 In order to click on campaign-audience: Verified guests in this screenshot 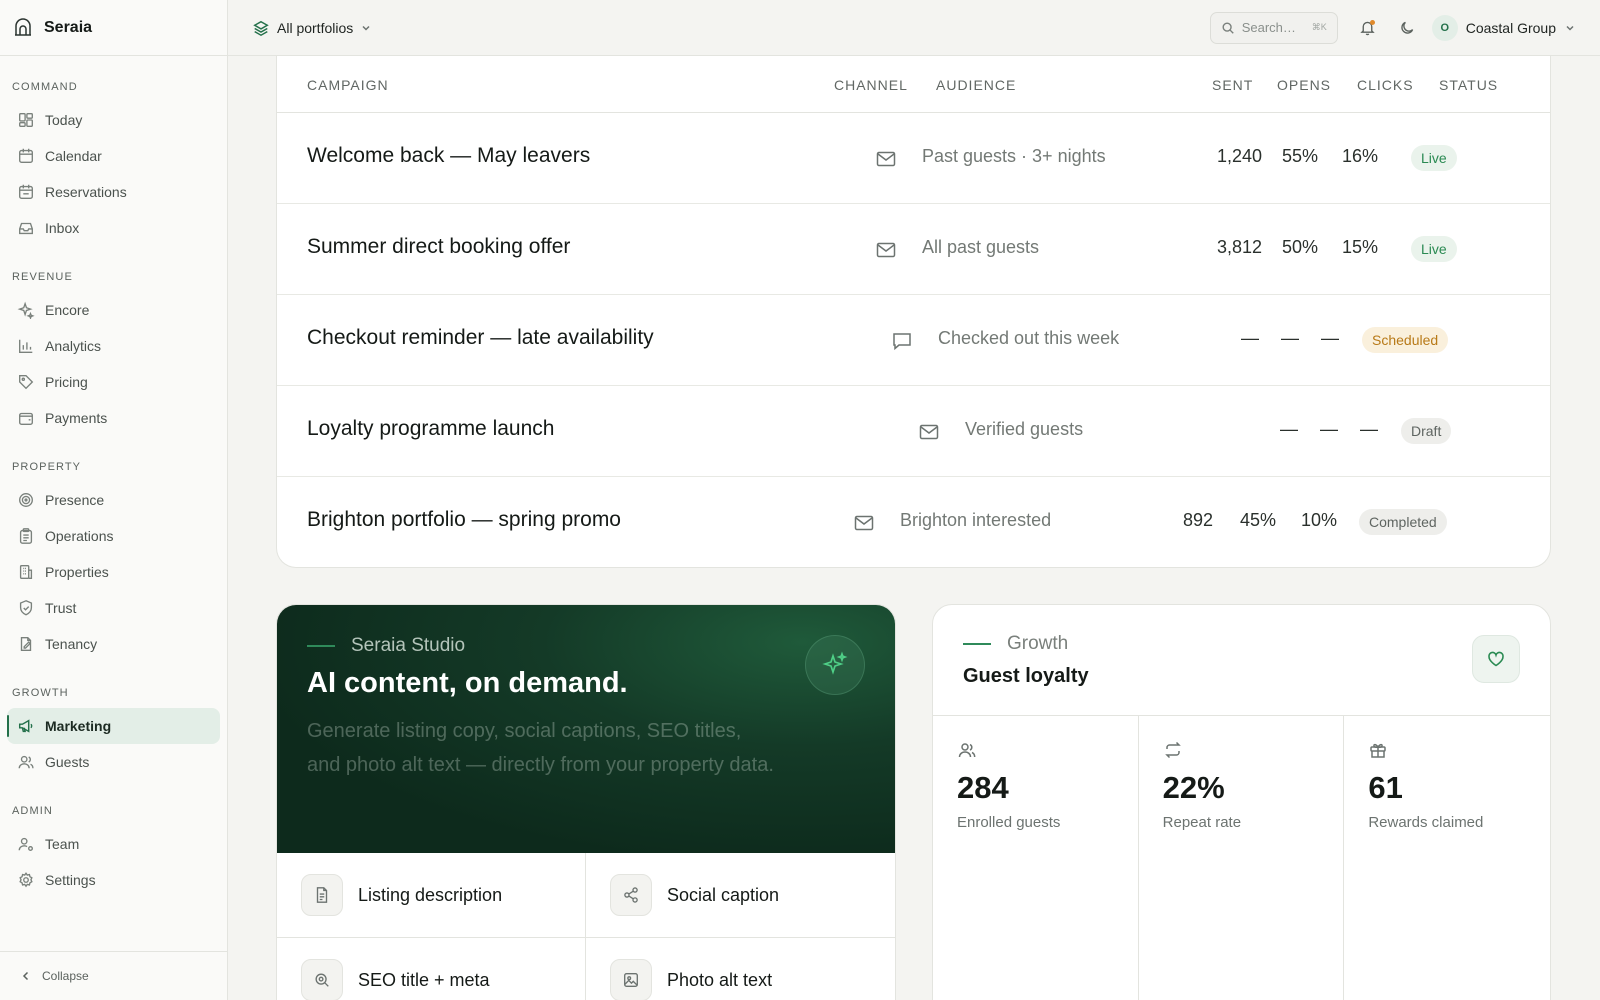, I will do `click(1024, 429)`.